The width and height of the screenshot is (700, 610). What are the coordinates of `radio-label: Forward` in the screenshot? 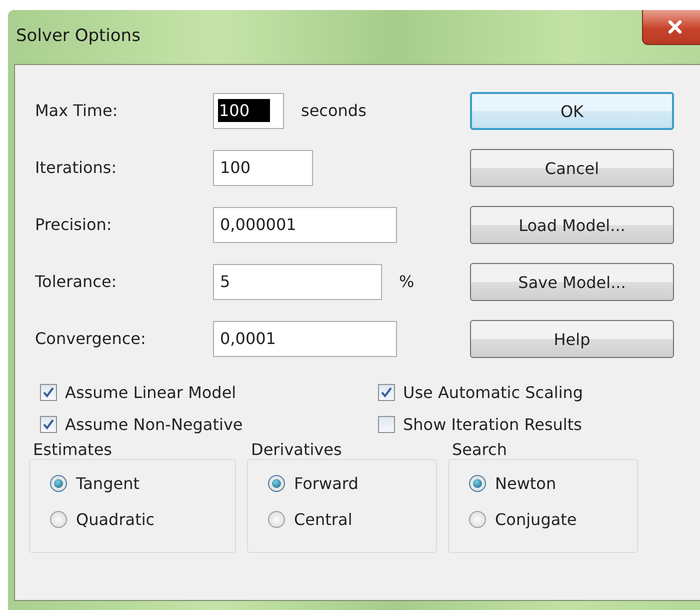 It's located at (326, 483).